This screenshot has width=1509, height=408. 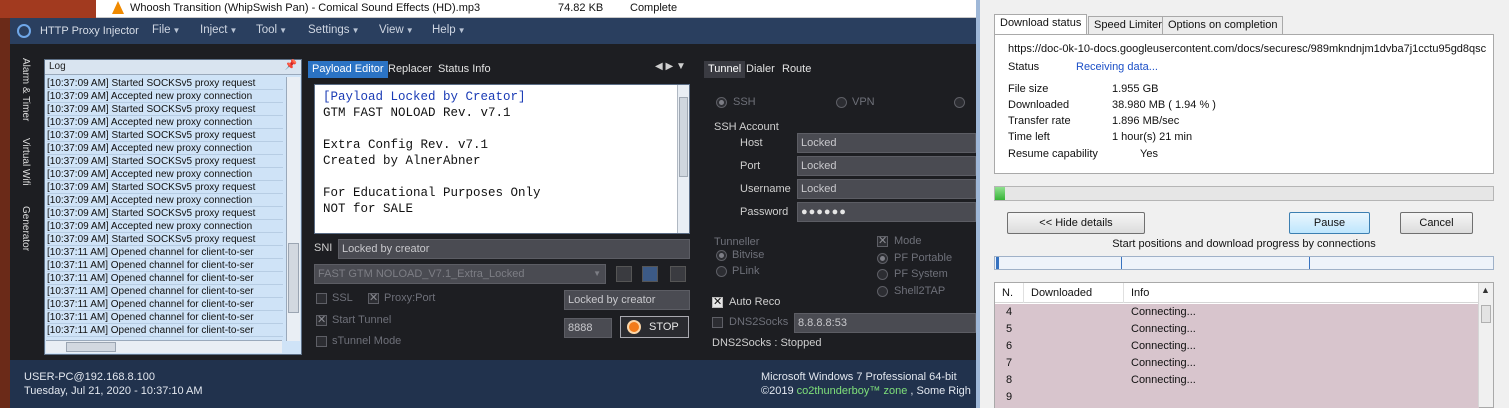 I want to click on save-icon, so click(x=650, y=274).